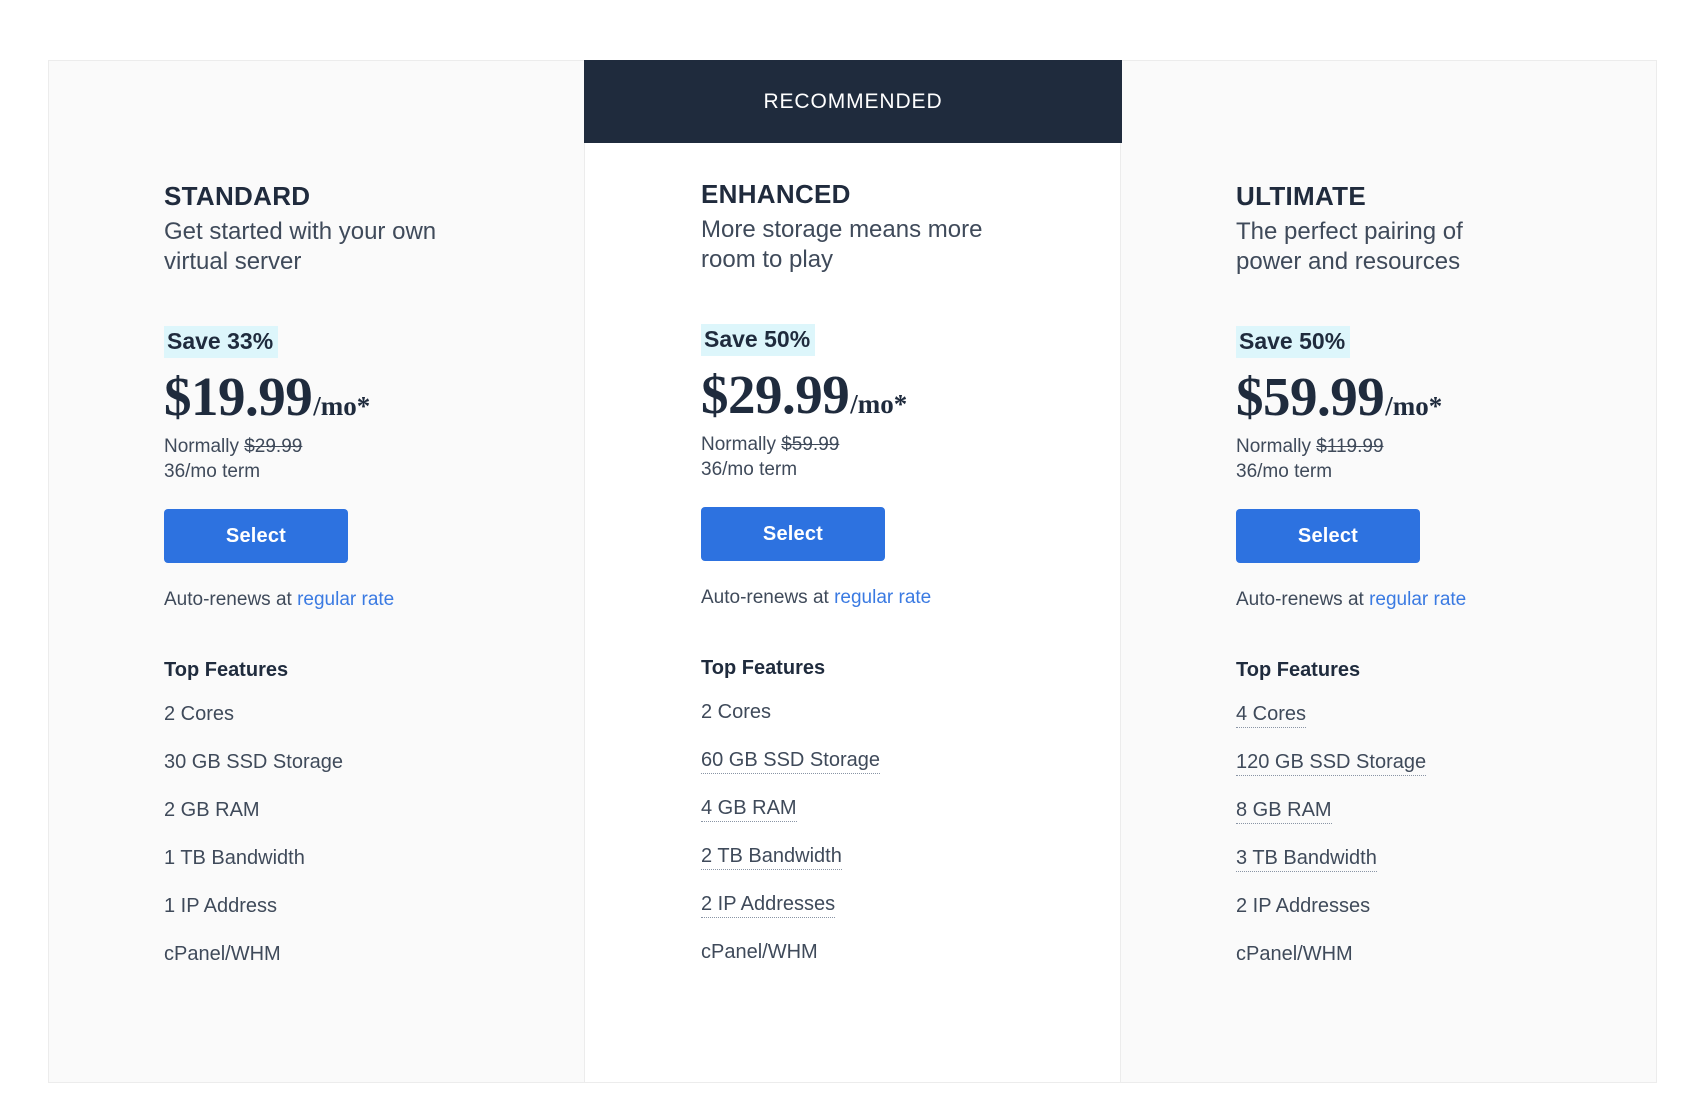 The width and height of the screenshot is (1706, 1118). I want to click on save-badge-row: Save 33%, so click(359, 342).